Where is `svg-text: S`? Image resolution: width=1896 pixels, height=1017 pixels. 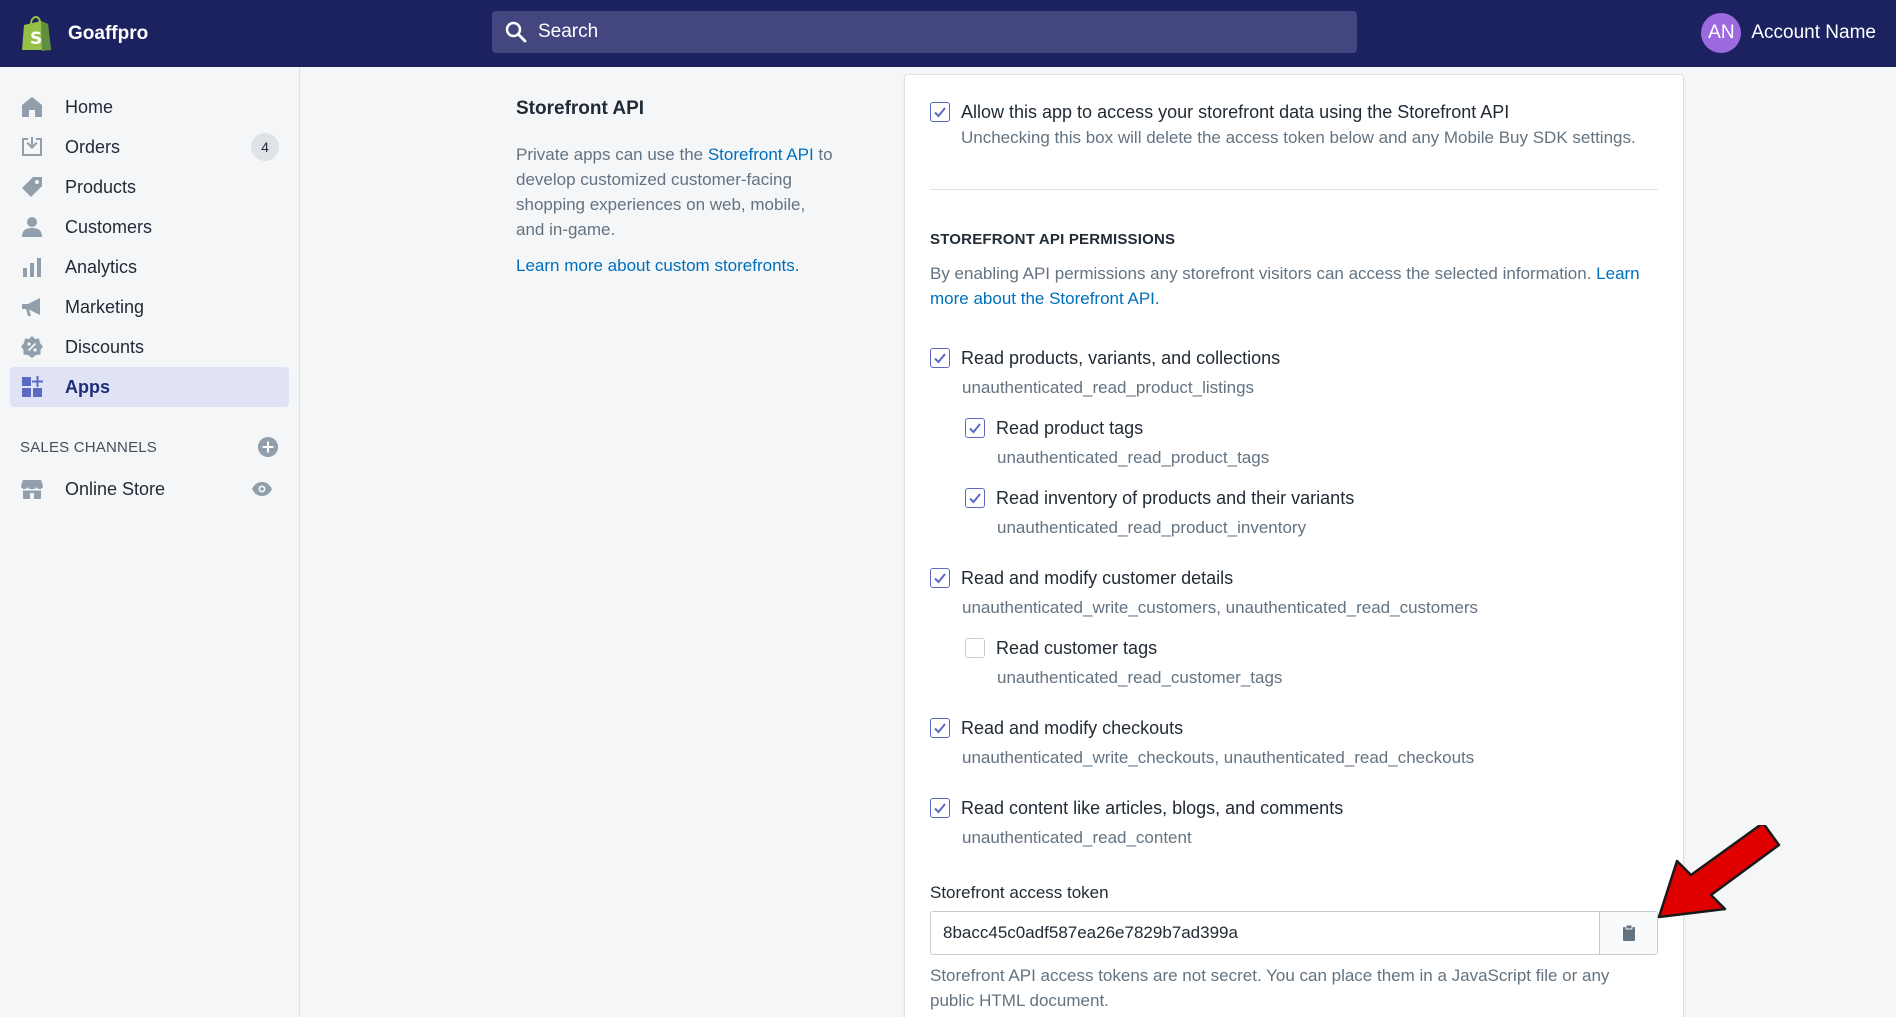
svg-text: S is located at coordinates (36, 39).